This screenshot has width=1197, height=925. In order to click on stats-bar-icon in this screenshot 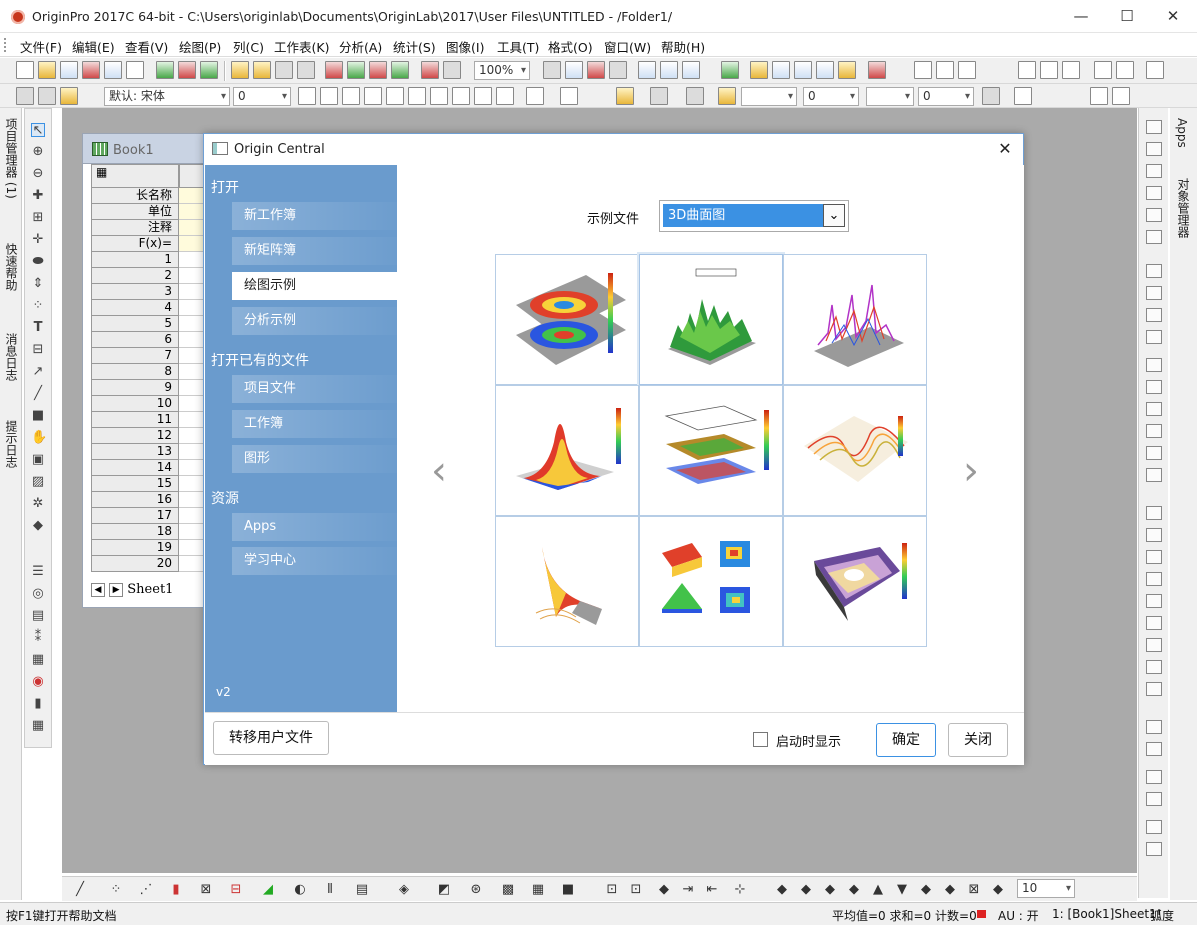, I will do `click(1027, 70)`.